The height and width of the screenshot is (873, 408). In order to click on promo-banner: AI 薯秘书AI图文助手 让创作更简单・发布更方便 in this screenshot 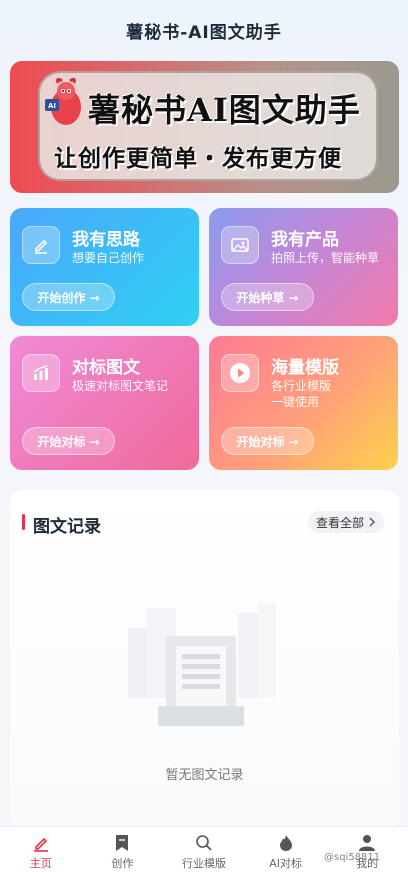, I will do `click(204, 127)`.